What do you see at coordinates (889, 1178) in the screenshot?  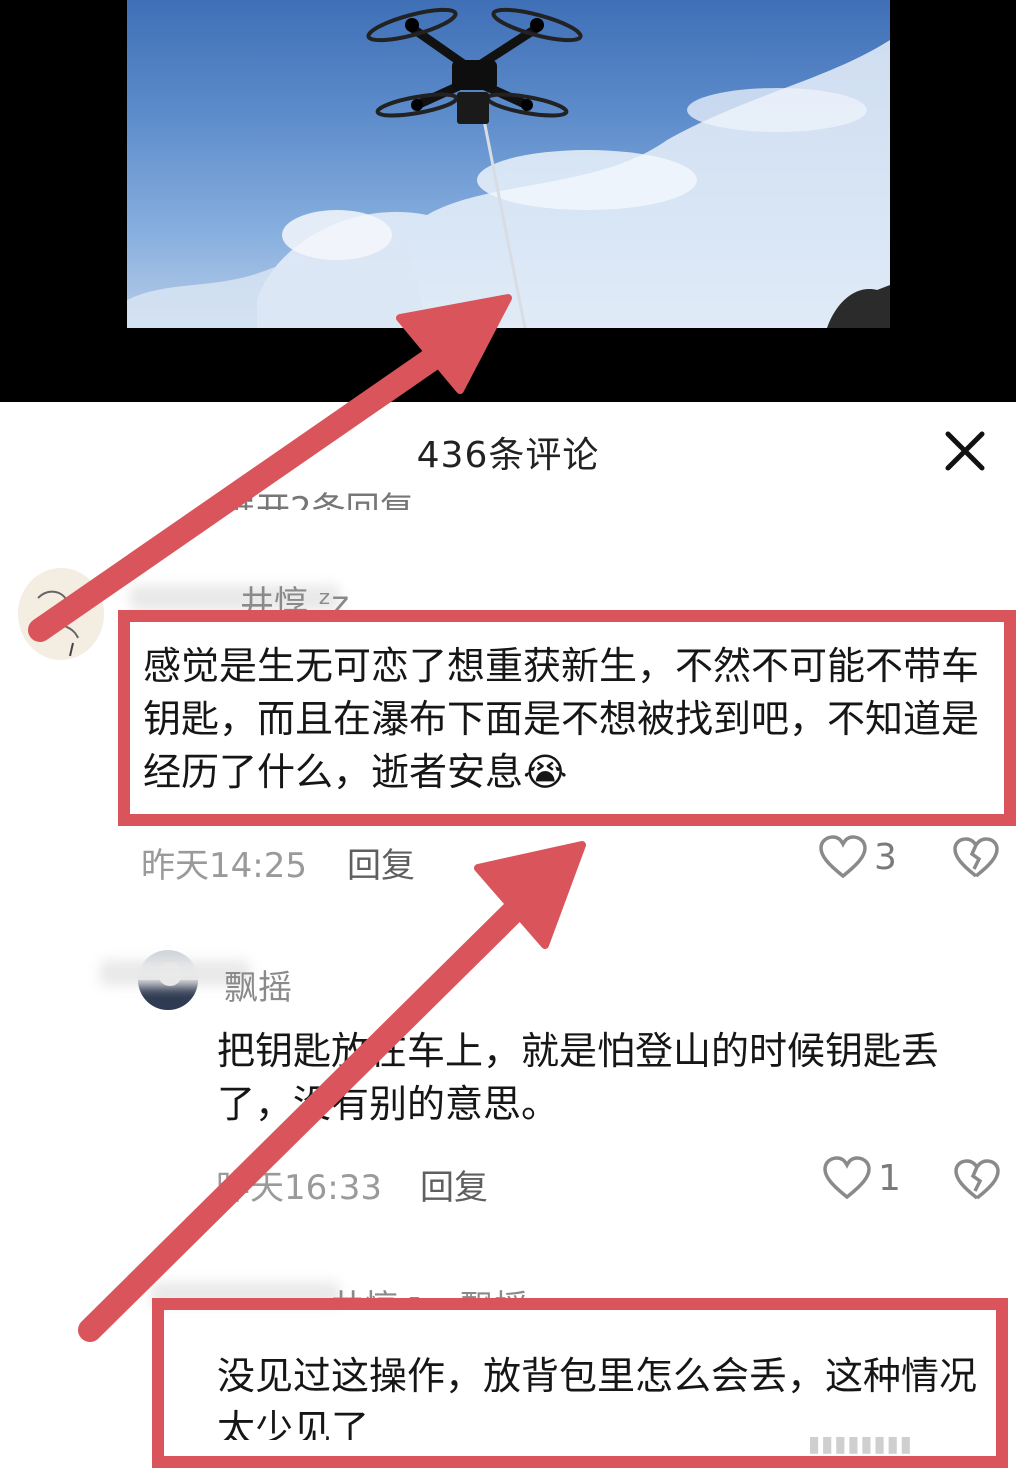 I see `like-count: 1` at bounding box center [889, 1178].